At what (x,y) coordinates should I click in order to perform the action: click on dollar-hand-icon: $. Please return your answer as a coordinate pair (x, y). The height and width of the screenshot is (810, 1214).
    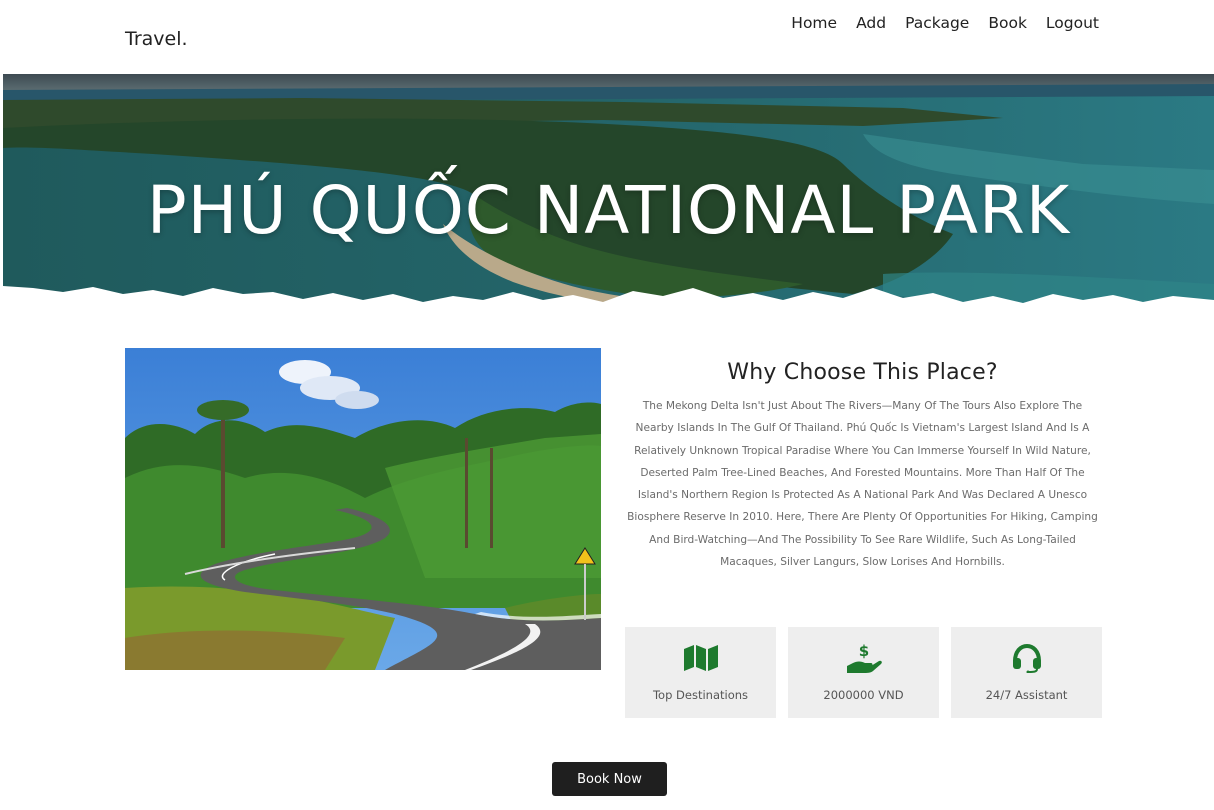
    Looking at the image, I should click on (864, 657).